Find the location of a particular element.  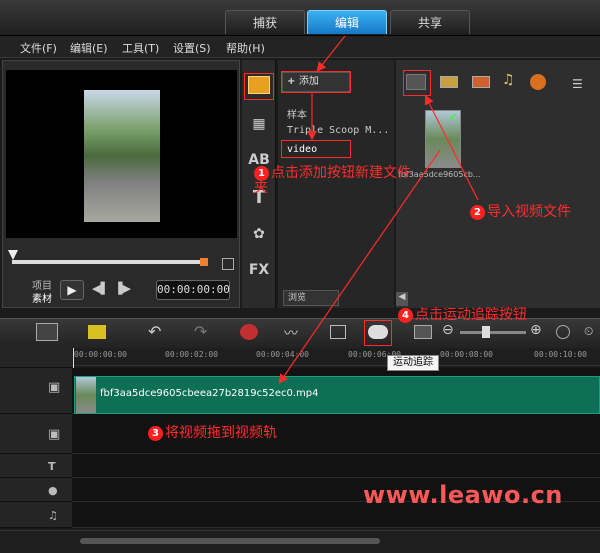

step1-text: 点击添加按钮新建文件夹 is located at coordinates (332, 180).